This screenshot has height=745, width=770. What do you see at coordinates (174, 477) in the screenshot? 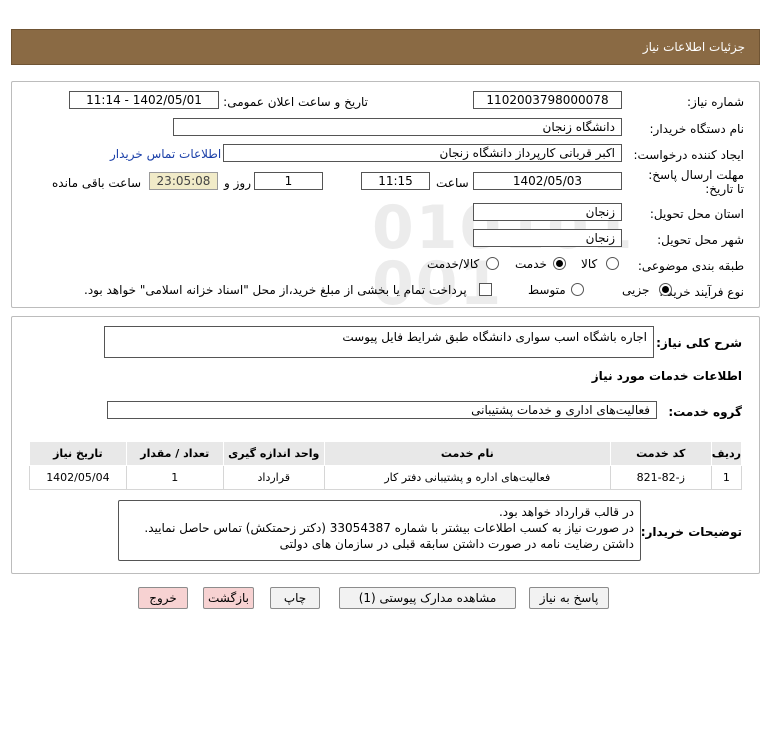
I see `cell-quantity: 1` at bounding box center [174, 477].